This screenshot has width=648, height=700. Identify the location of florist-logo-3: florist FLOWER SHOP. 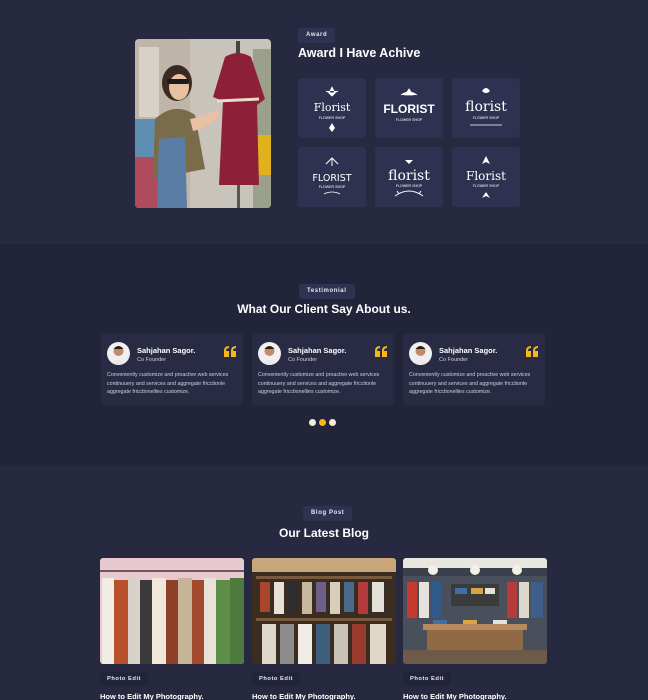
(486, 108).